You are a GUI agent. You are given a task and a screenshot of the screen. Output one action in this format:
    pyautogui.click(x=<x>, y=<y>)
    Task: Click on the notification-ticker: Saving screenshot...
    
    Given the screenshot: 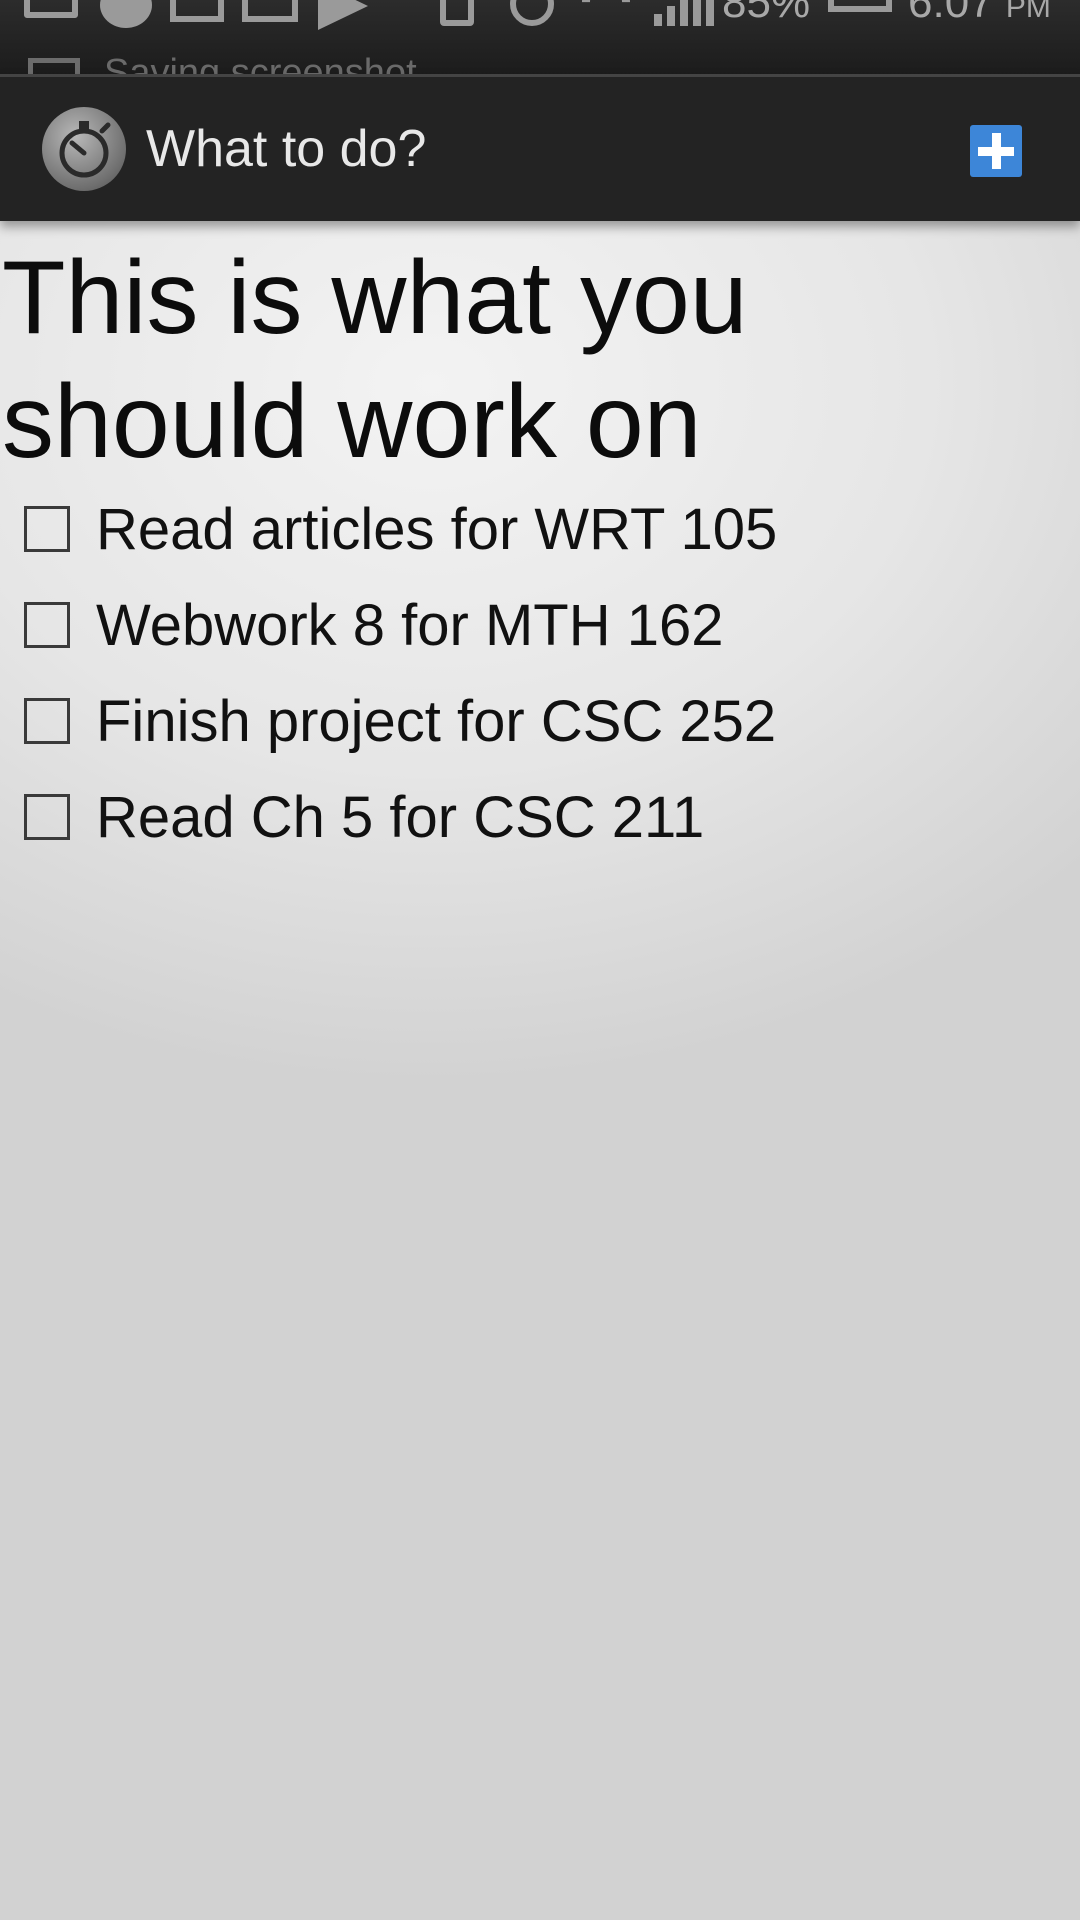 What is the action you would take?
    pyautogui.click(x=540, y=65)
    